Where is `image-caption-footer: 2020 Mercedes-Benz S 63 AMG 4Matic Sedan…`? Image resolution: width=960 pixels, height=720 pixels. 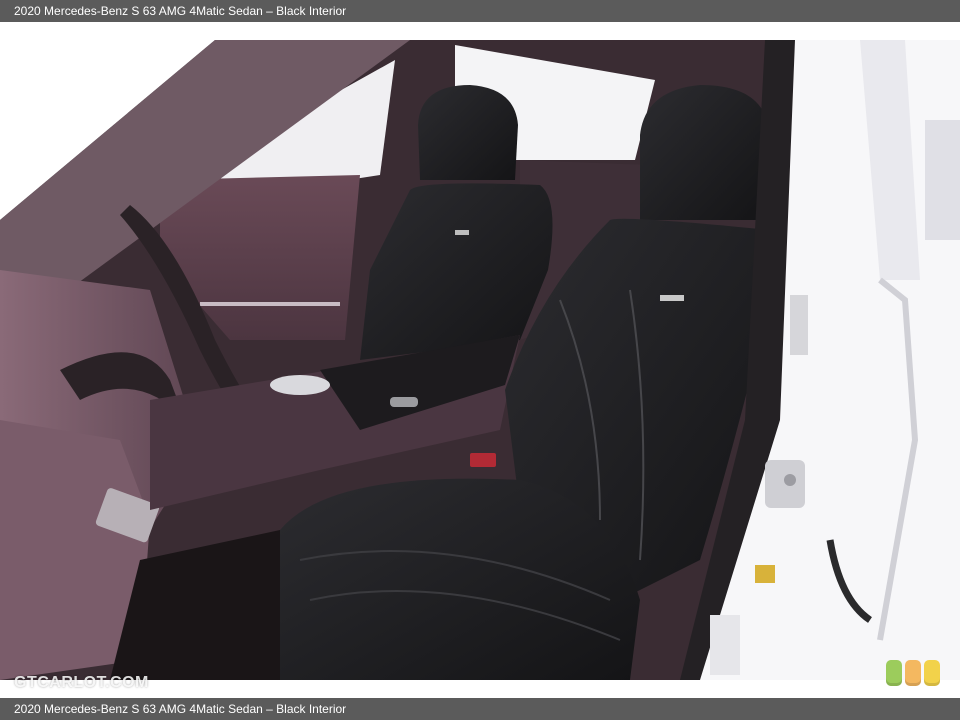 image-caption-footer: 2020 Mercedes-Benz S 63 AMG 4Matic Sedan… is located at coordinates (180, 709).